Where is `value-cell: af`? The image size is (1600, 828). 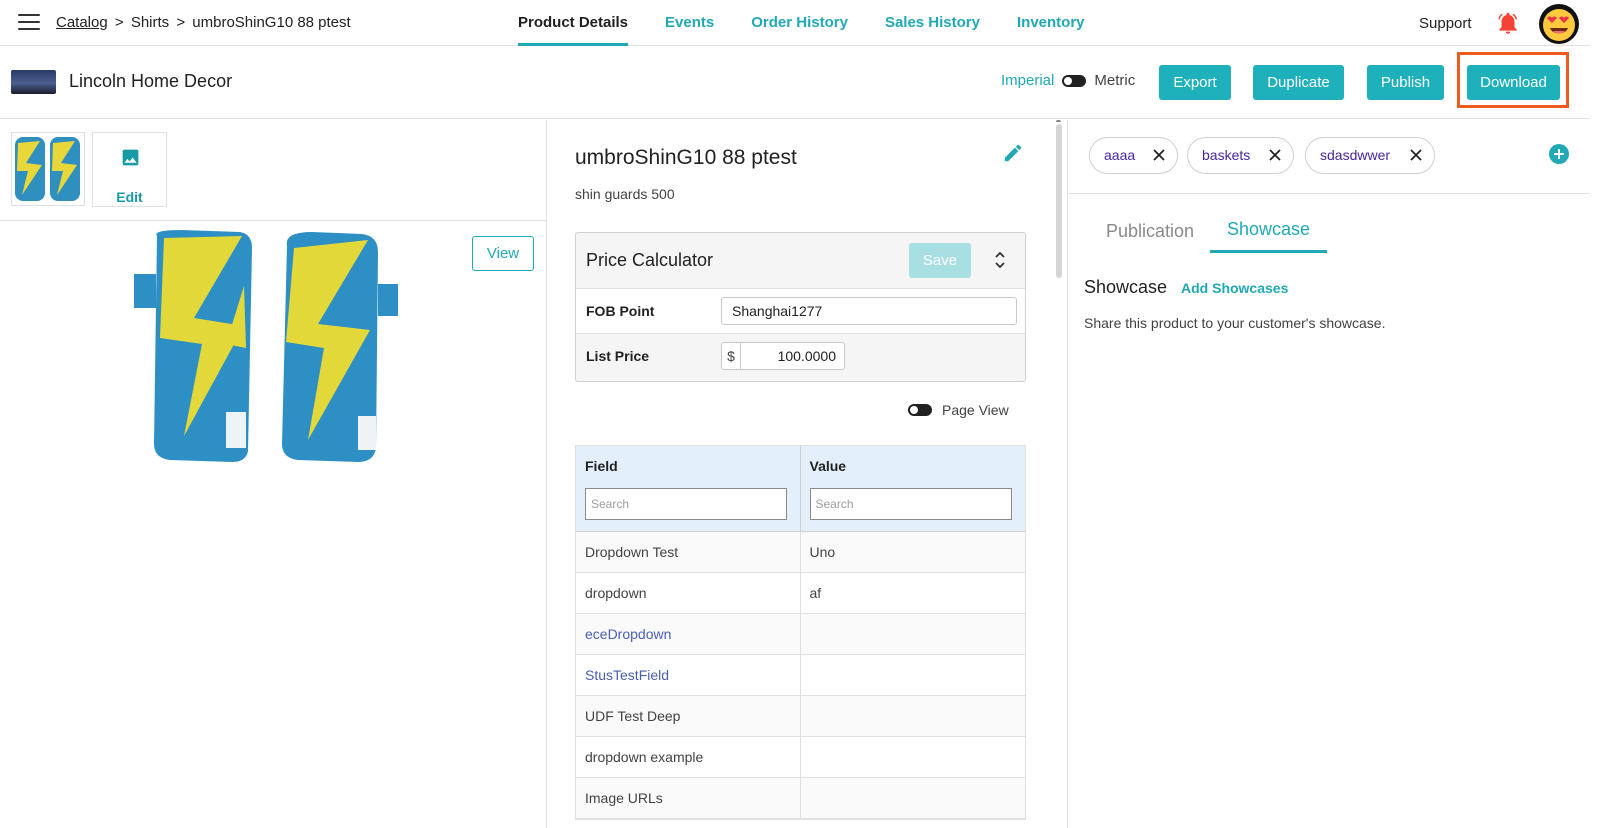 value-cell: af is located at coordinates (913, 593).